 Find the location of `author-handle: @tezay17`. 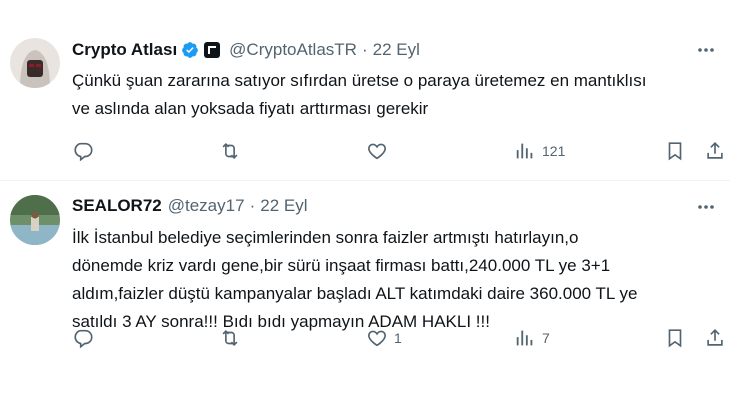

author-handle: @tezay17 is located at coordinates (206, 206).